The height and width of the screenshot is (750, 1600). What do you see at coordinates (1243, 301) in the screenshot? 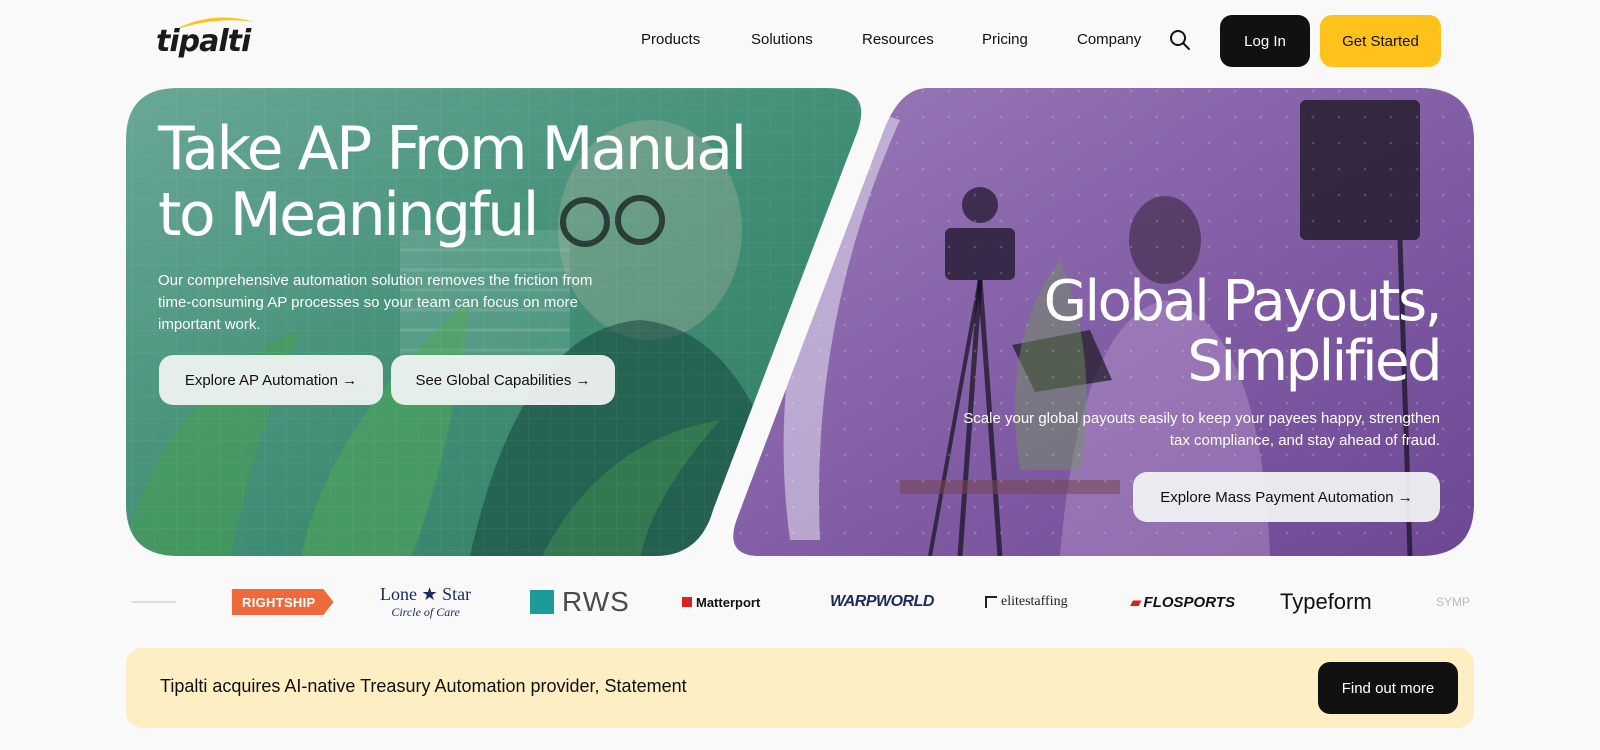
I see `hero-right-title-line1: Global Payouts,` at bounding box center [1243, 301].